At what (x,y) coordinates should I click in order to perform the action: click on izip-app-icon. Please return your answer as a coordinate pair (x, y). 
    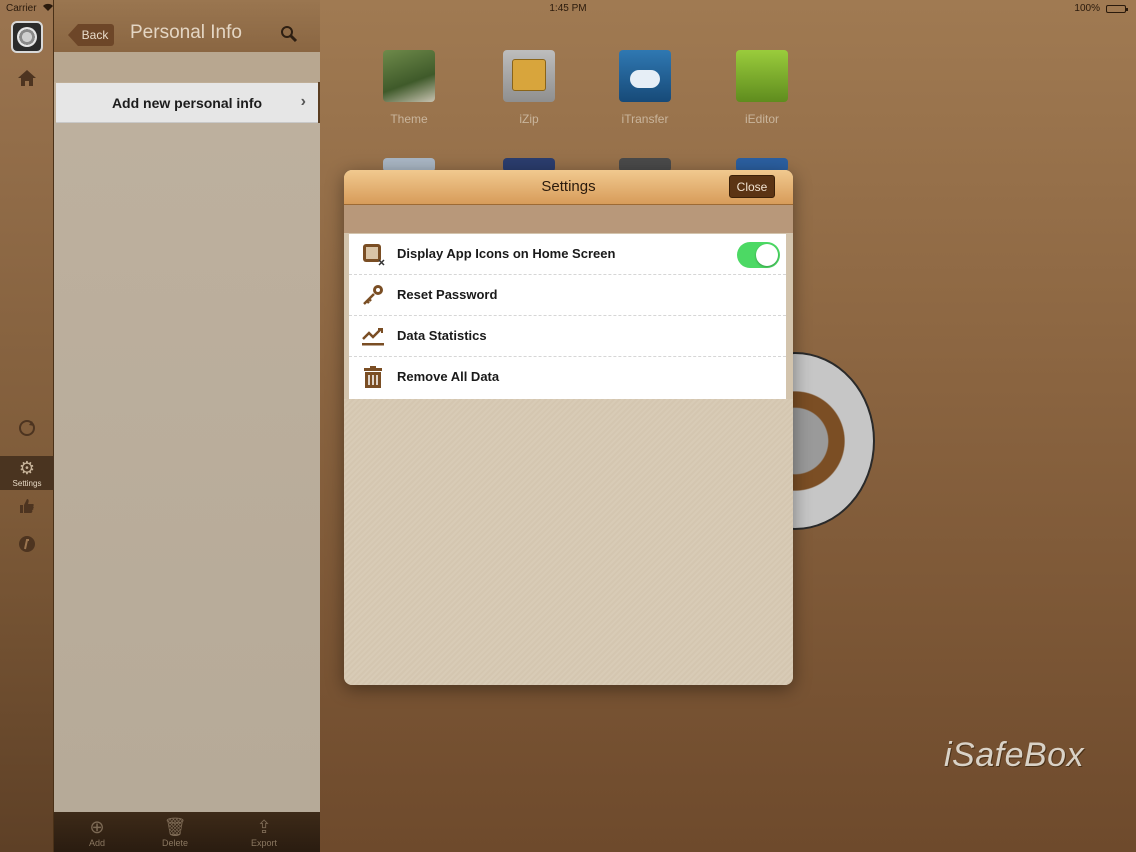
    Looking at the image, I should click on (529, 76).